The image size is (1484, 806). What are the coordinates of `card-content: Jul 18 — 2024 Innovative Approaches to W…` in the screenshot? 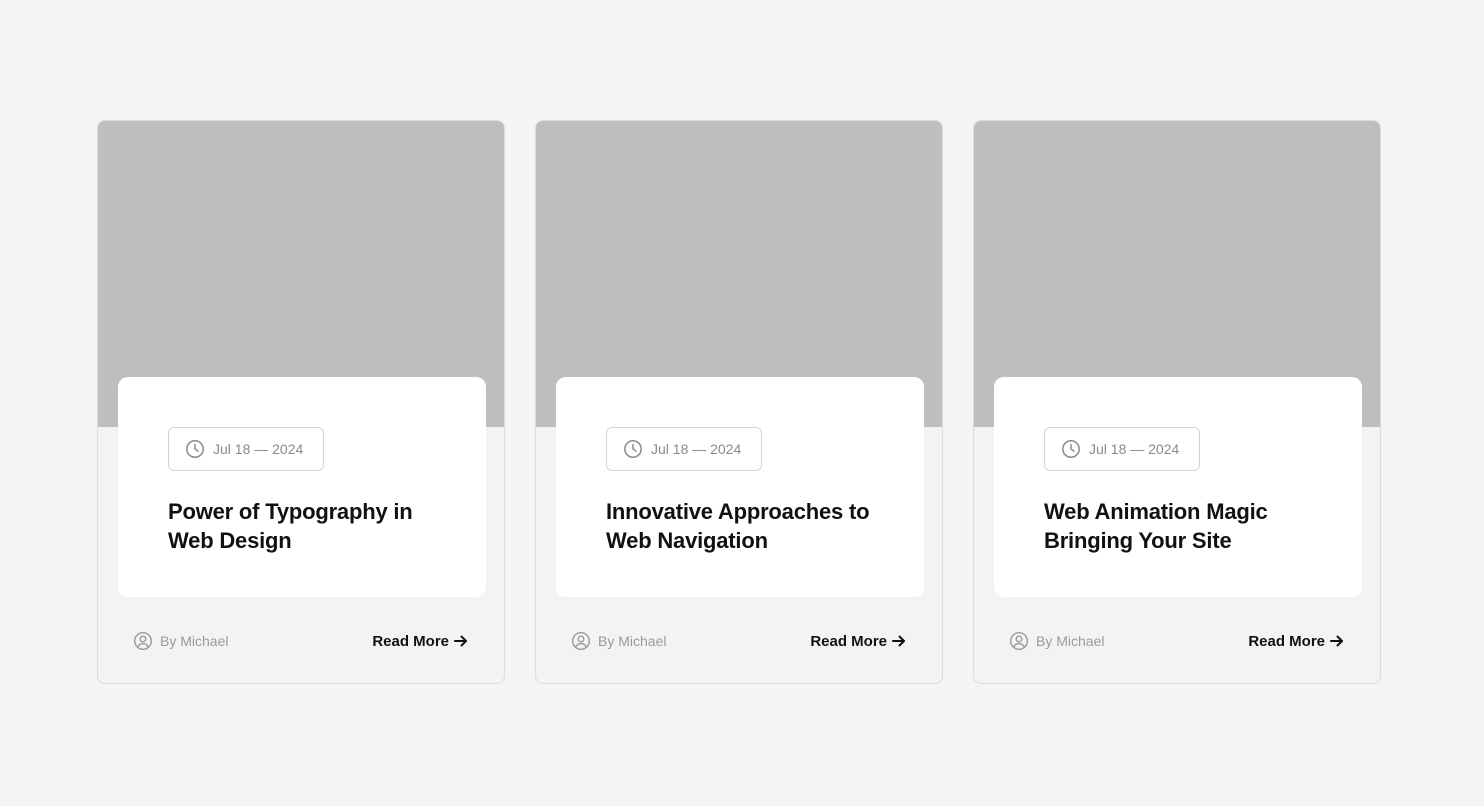 It's located at (740, 487).